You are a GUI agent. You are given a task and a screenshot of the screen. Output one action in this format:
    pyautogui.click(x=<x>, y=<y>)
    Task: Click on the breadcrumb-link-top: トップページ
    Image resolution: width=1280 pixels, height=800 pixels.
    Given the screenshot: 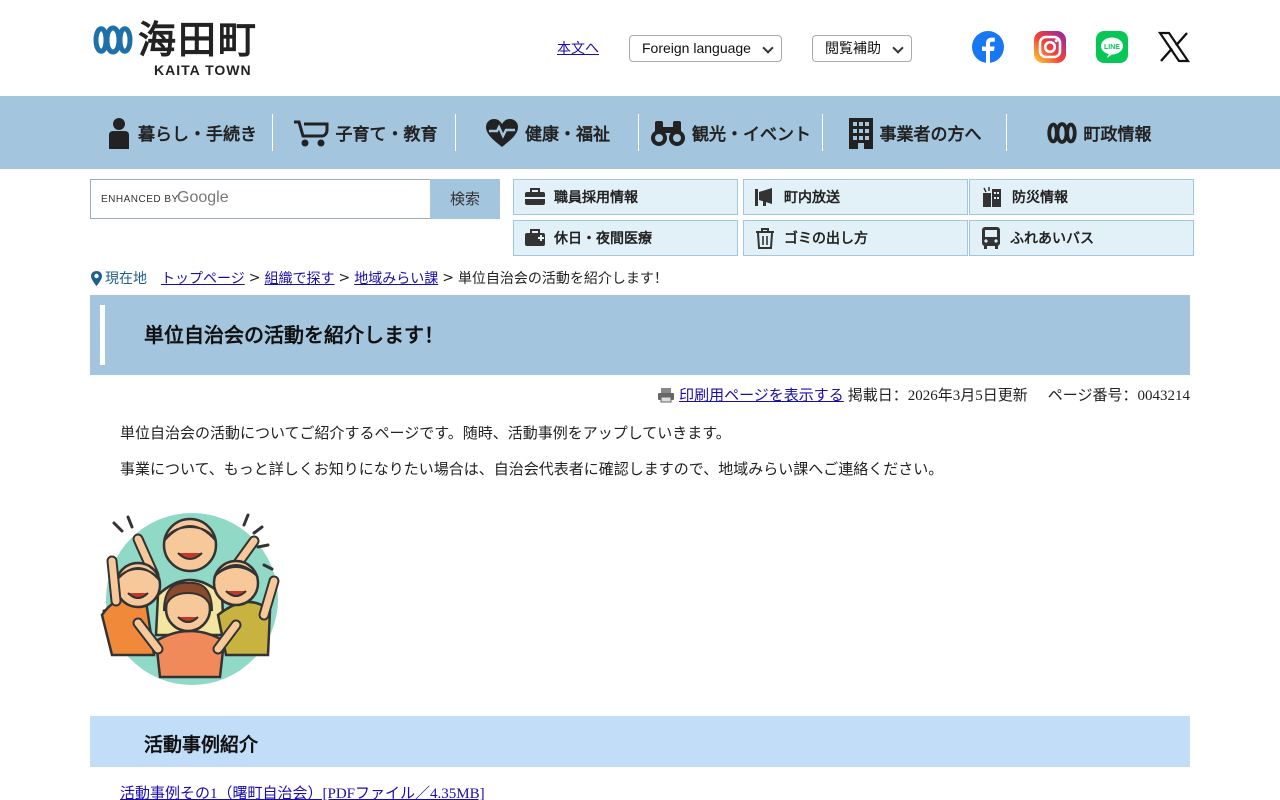 What is the action you would take?
    pyautogui.click(x=203, y=278)
    